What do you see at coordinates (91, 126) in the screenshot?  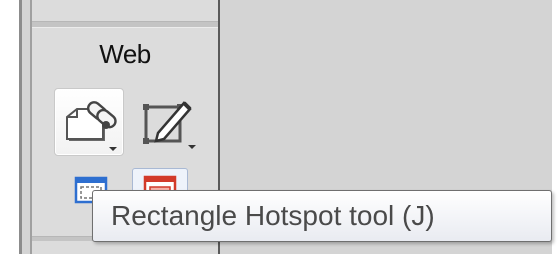 I see `slice-tool-icon` at bounding box center [91, 126].